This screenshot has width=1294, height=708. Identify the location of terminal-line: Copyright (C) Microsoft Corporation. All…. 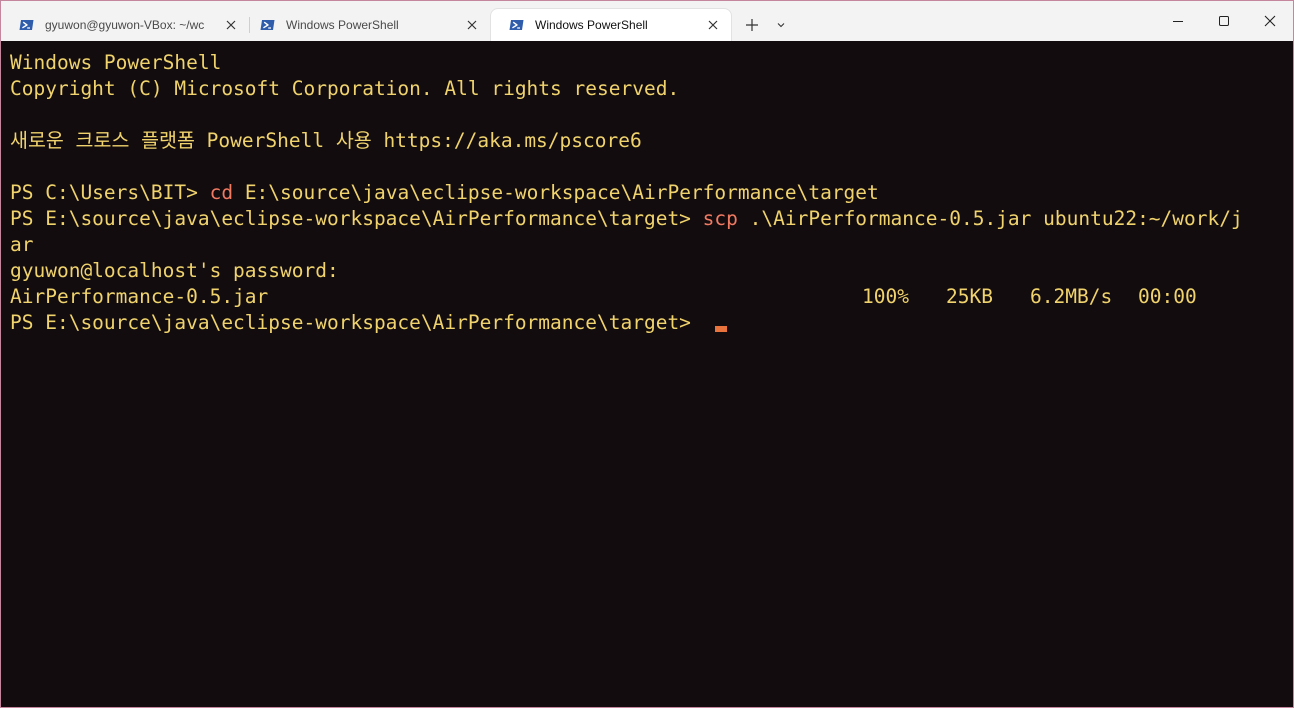
(651, 89).